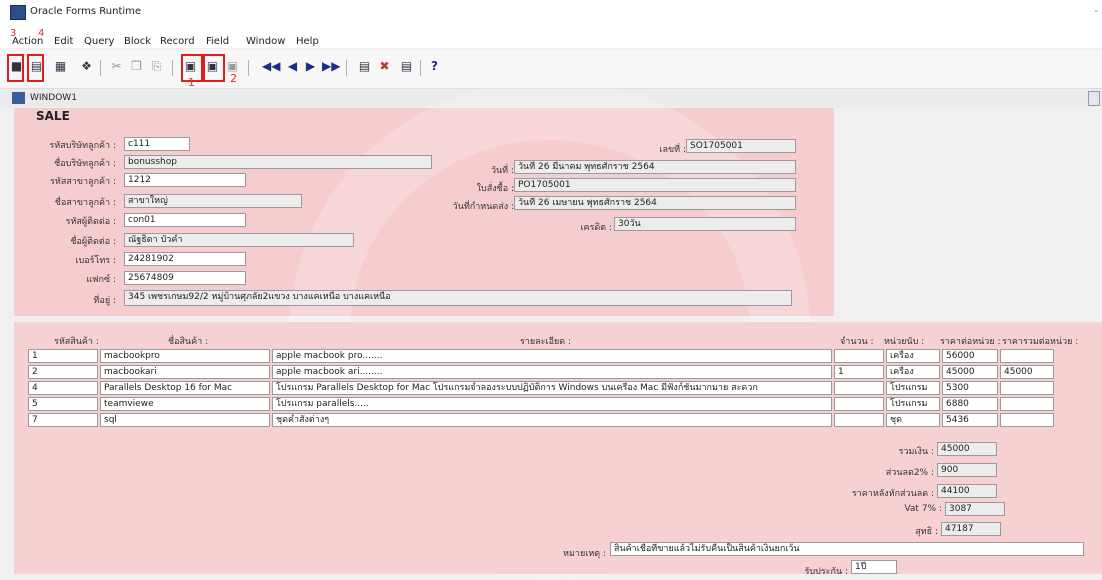 Image resolution: width=1102 pixels, height=580 pixels. Describe the element at coordinates (104, 301) in the screenshot. I see `address-label: ที่อยู่ :` at that location.